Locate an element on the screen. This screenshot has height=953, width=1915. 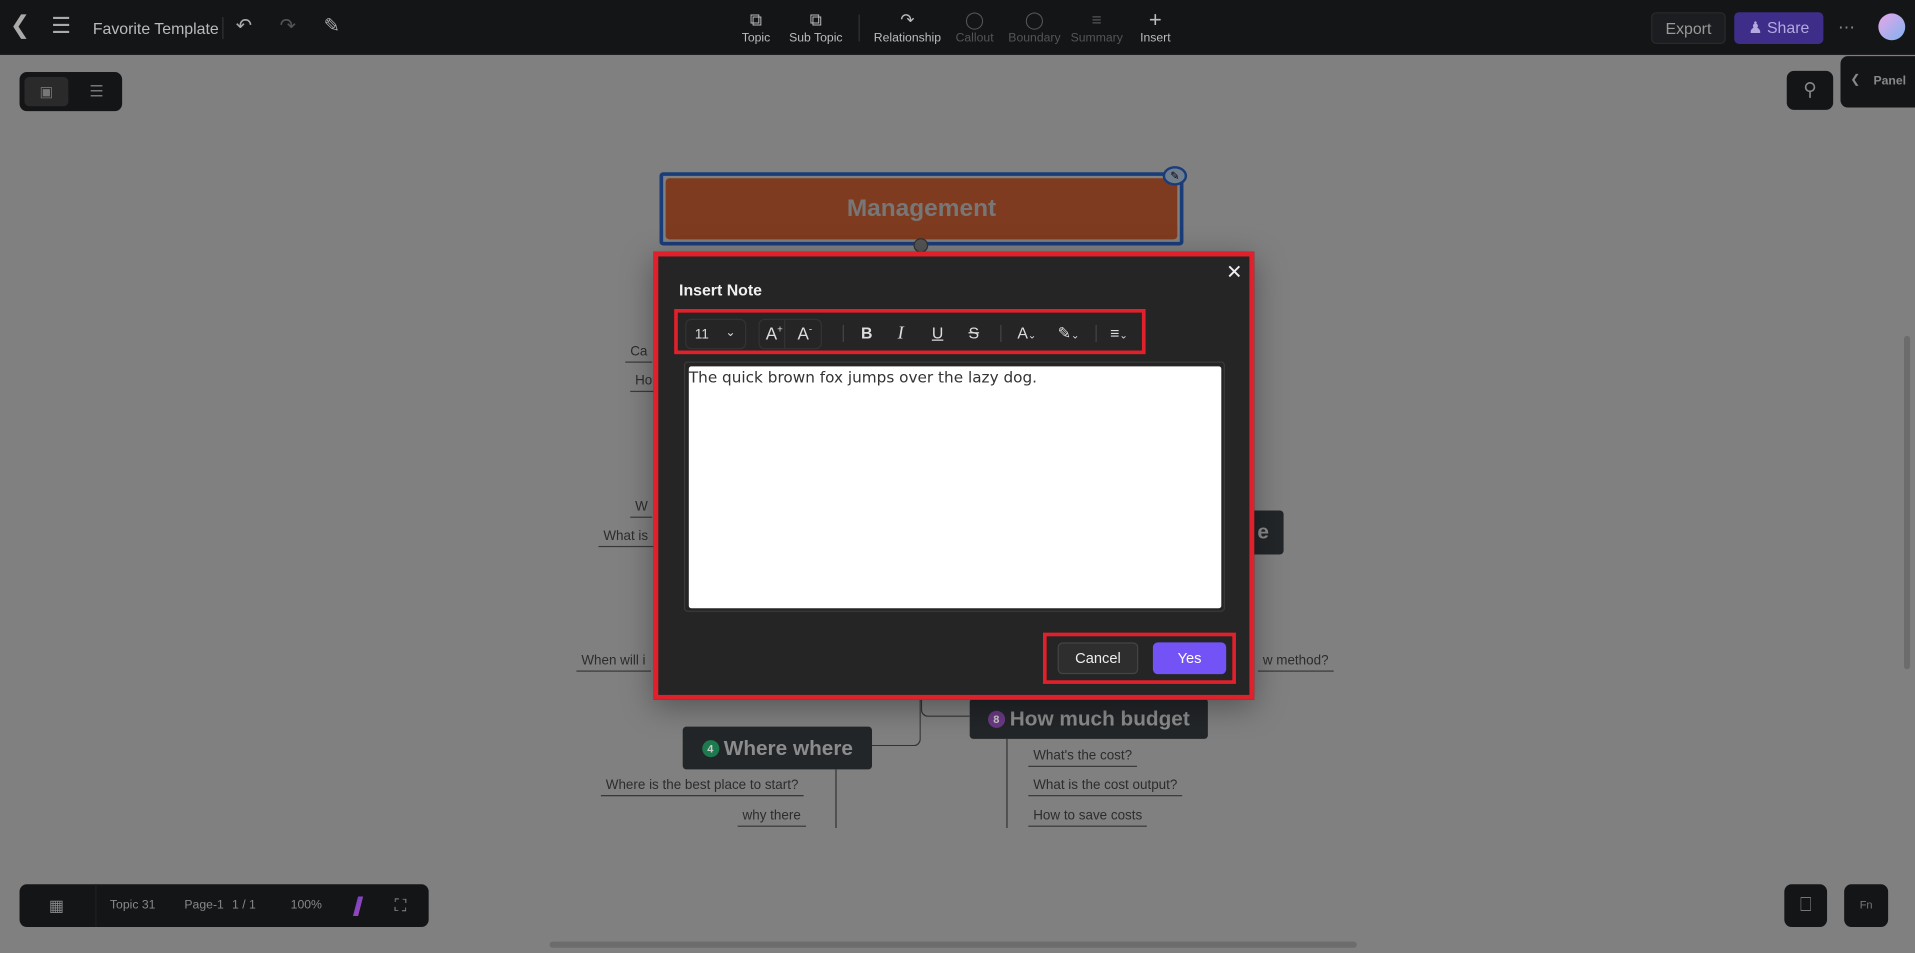
panel-label: Panel is located at coordinates (1890, 81).